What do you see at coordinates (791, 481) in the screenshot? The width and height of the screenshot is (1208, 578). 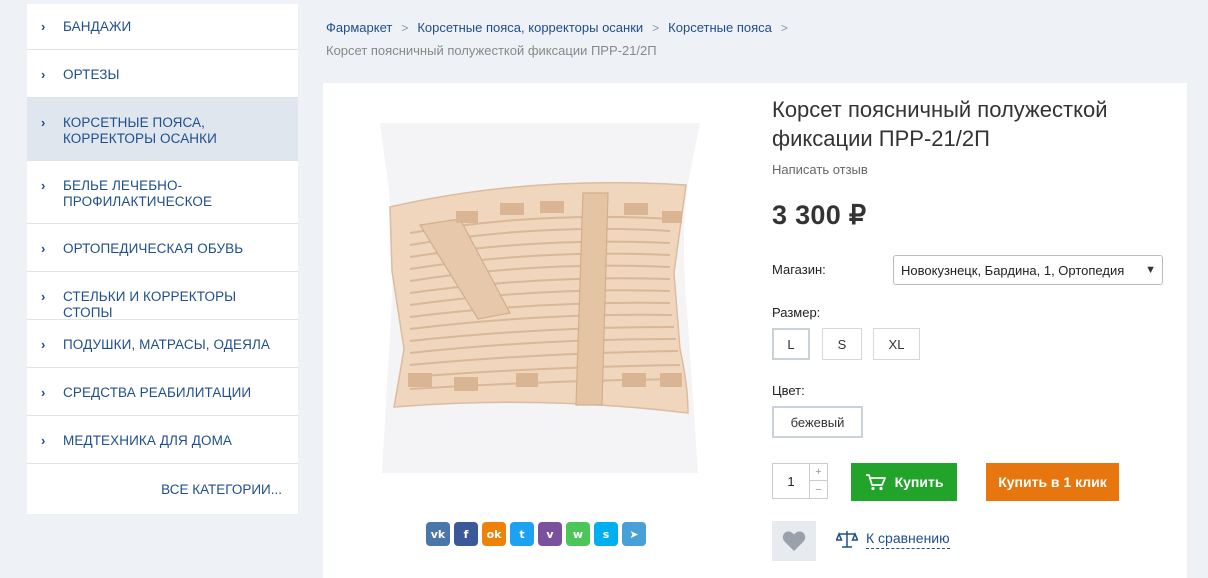 I see `quantity-input: 1` at bounding box center [791, 481].